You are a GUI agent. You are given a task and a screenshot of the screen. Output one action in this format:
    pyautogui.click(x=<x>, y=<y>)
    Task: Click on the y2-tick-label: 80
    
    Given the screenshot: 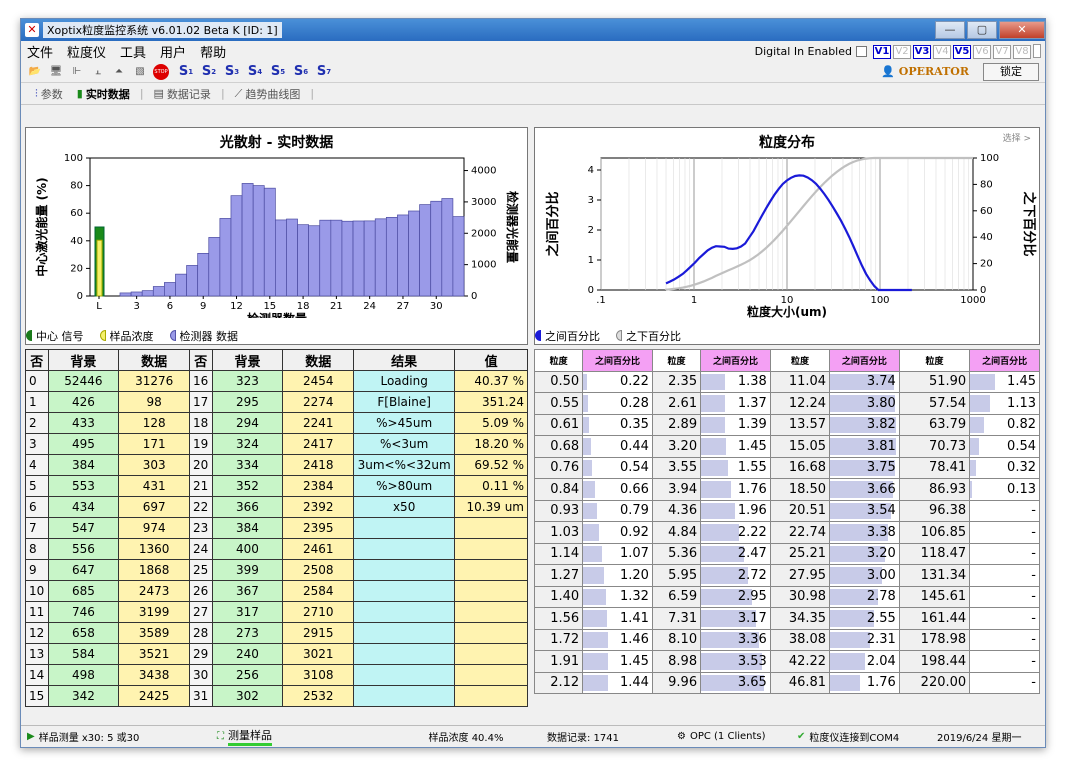 What is the action you would take?
    pyautogui.click(x=986, y=184)
    